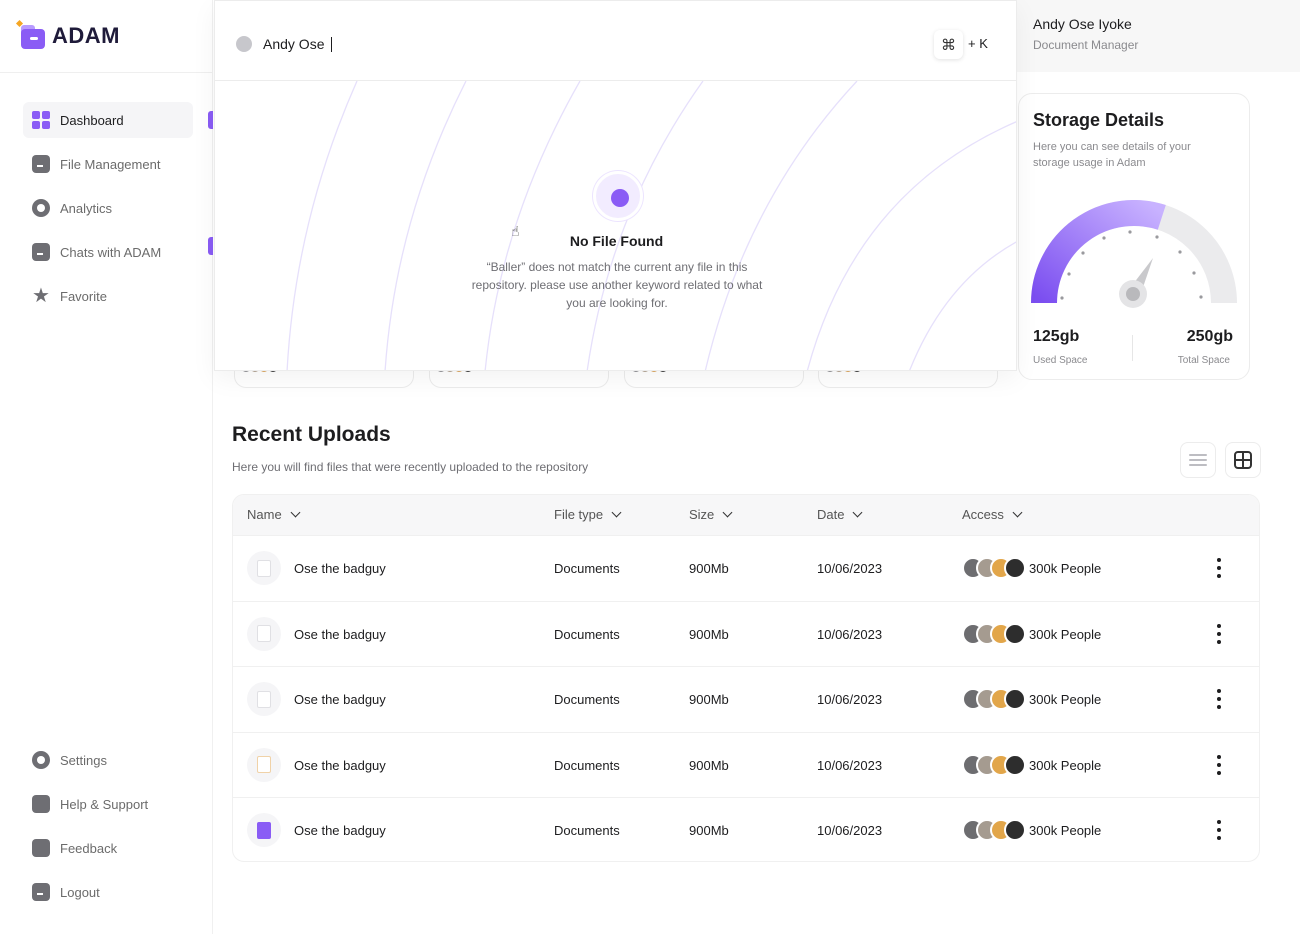  I want to click on sidebar-divider, so click(106, 72).